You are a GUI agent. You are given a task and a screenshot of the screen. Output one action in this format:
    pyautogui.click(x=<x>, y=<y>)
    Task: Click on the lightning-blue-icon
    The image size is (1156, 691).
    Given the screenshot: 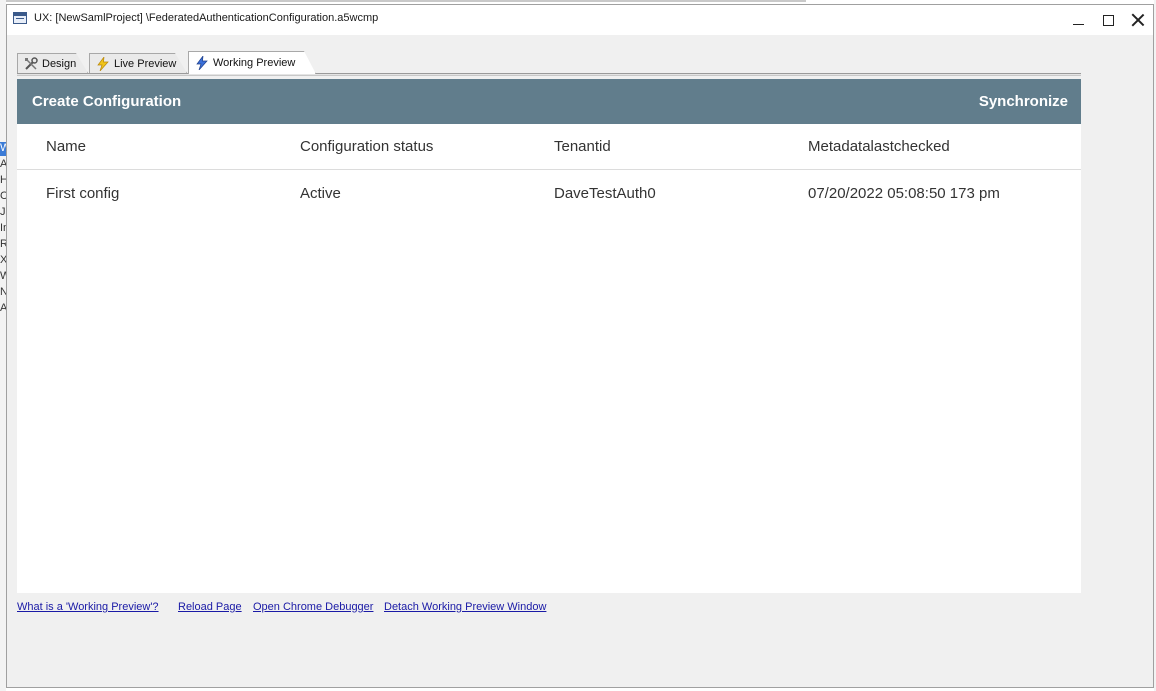 What is the action you would take?
    pyautogui.click(x=202, y=63)
    